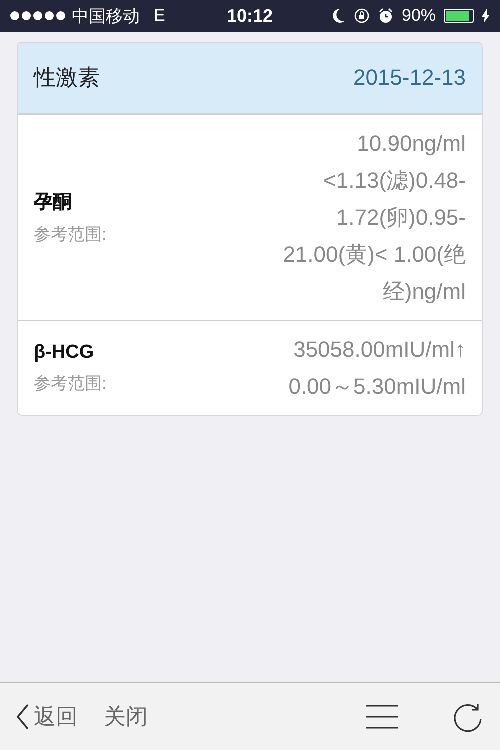  I want to click on result-value: 35058.00mIU/ml↑, so click(380, 350).